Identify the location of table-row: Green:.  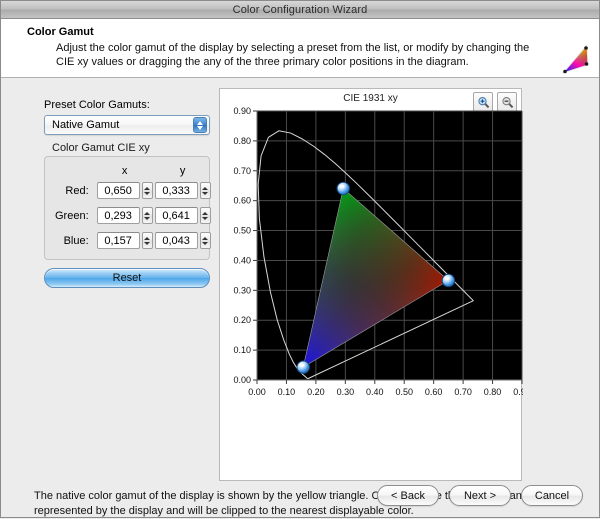
(133, 218).